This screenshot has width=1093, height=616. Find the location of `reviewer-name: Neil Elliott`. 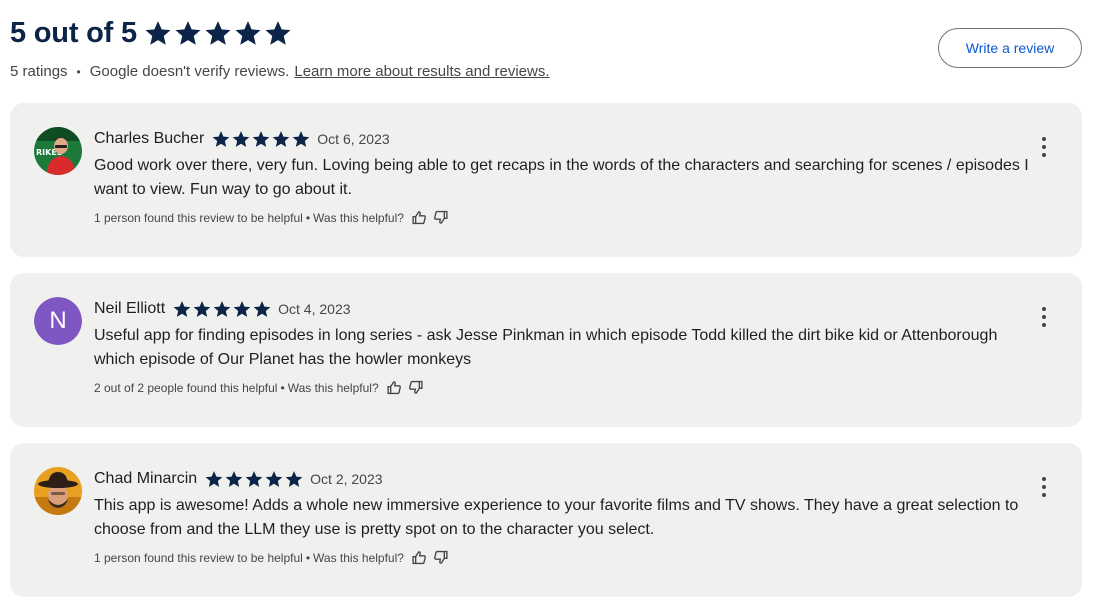

reviewer-name: Neil Elliott is located at coordinates (129, 309).